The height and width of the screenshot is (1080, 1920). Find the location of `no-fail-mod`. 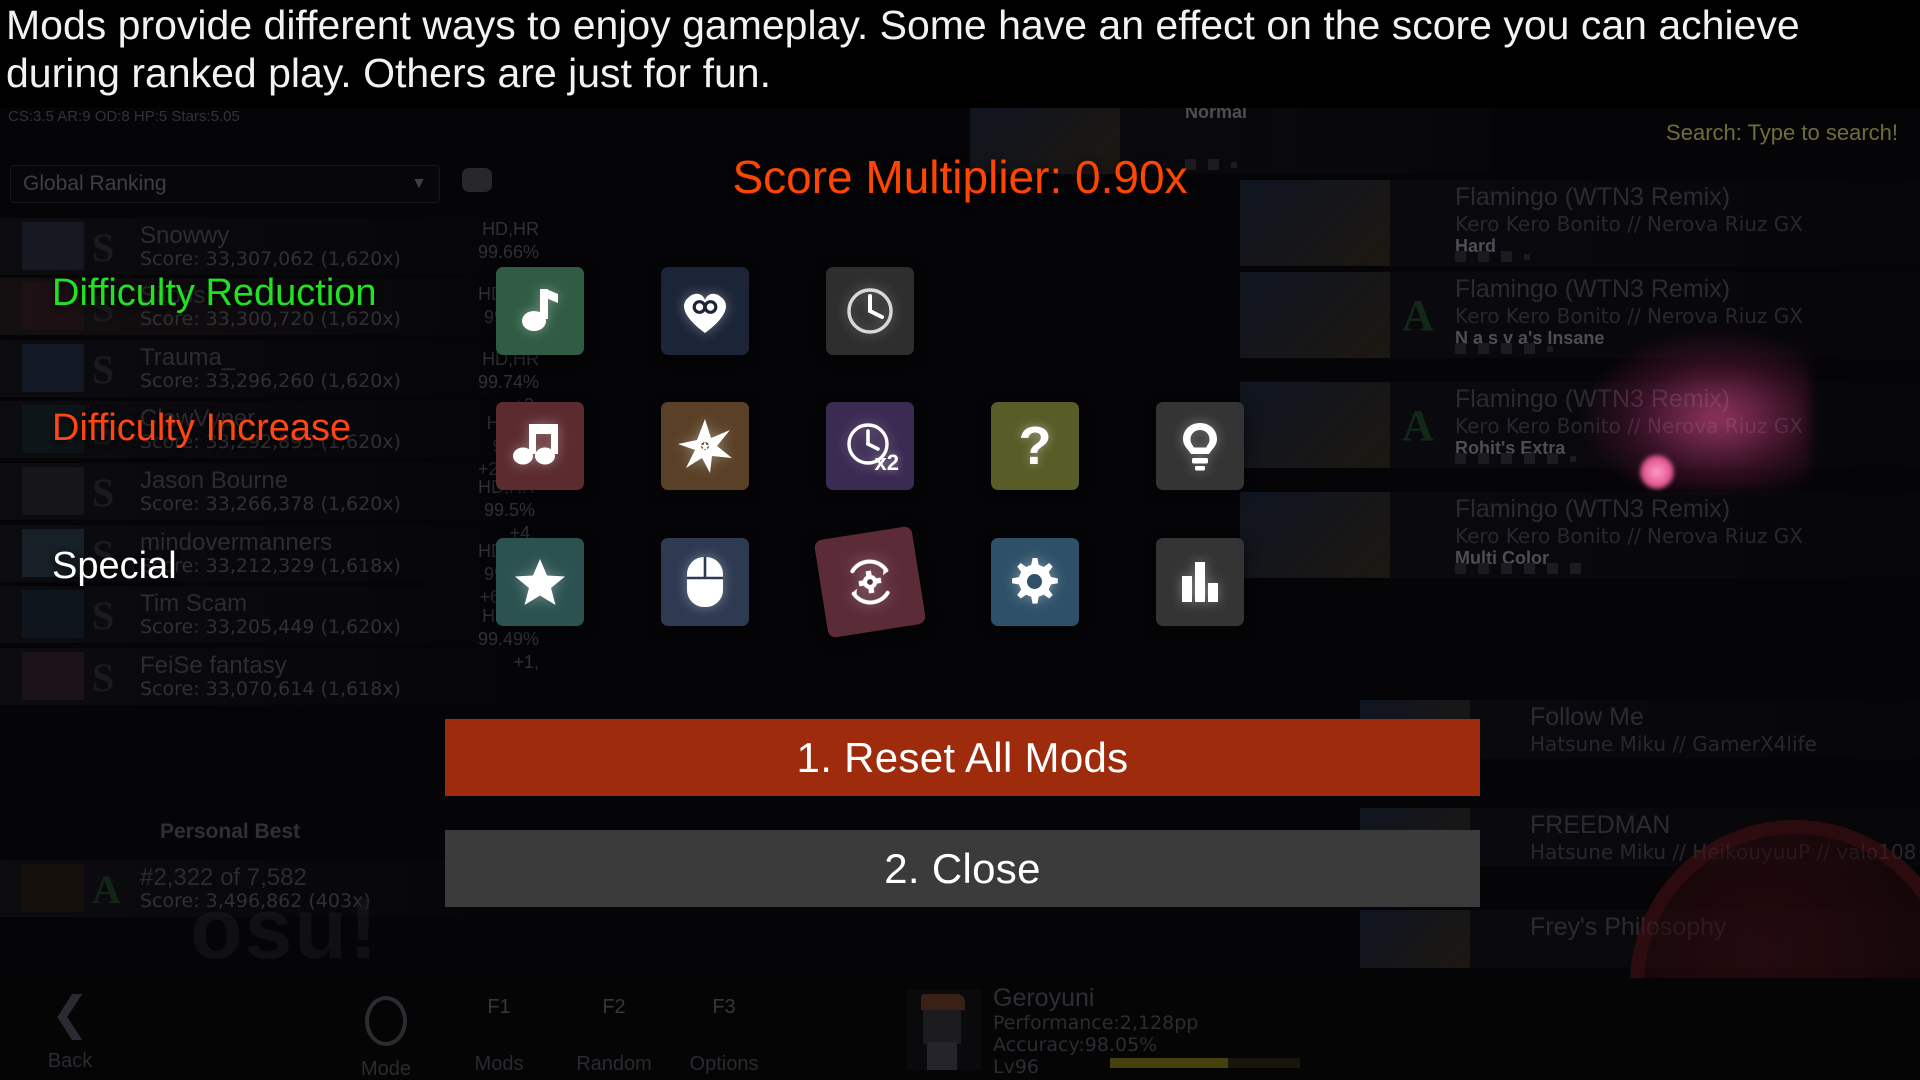

no-fail-mod is located at coordinates (705, 311).